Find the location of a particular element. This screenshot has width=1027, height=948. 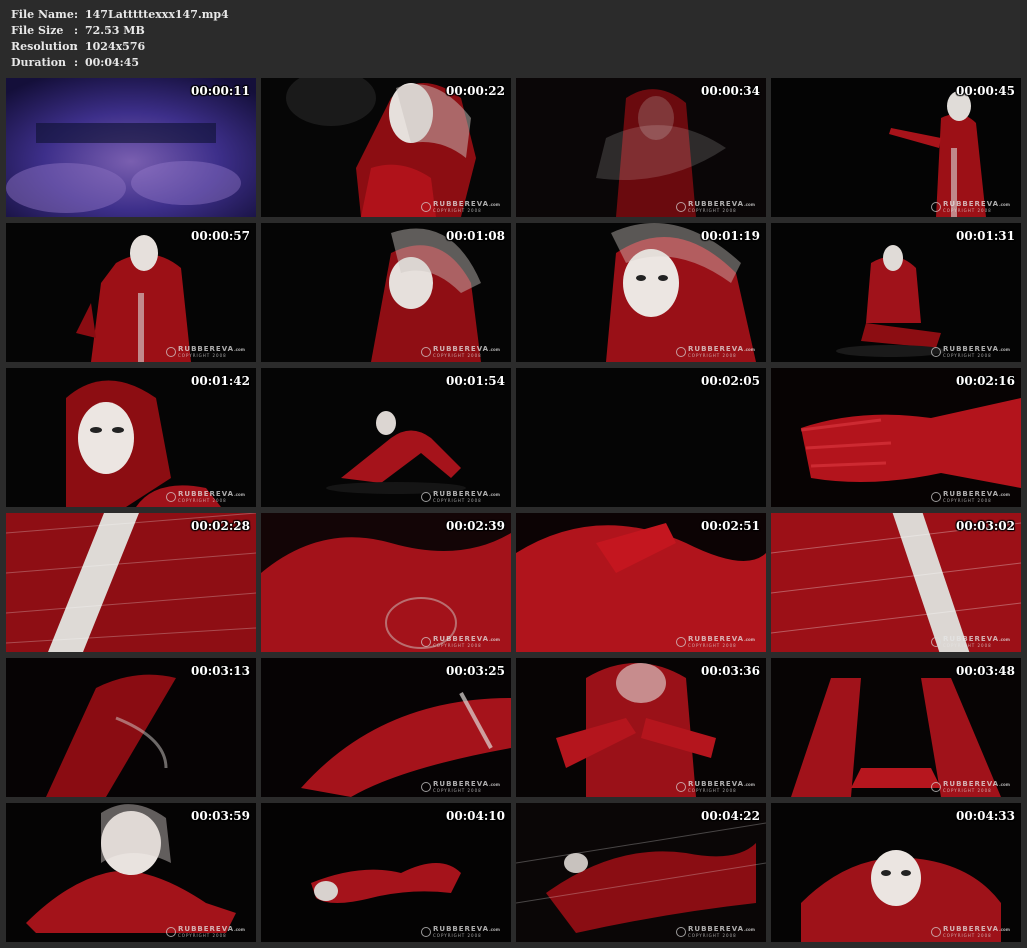

thumbnail-timestamp: 00:03:02 is located at coordinates (985, 526).